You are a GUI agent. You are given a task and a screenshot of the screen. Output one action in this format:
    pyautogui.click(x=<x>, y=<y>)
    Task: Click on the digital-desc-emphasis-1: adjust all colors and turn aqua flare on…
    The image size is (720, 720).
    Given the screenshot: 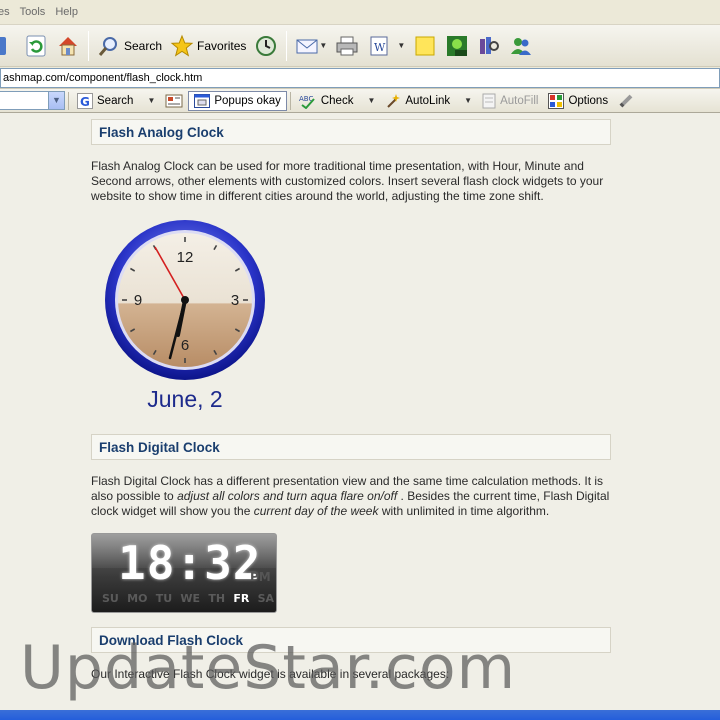 What is the action you would take?
    pyautogui.click(x=287, y=496)
    